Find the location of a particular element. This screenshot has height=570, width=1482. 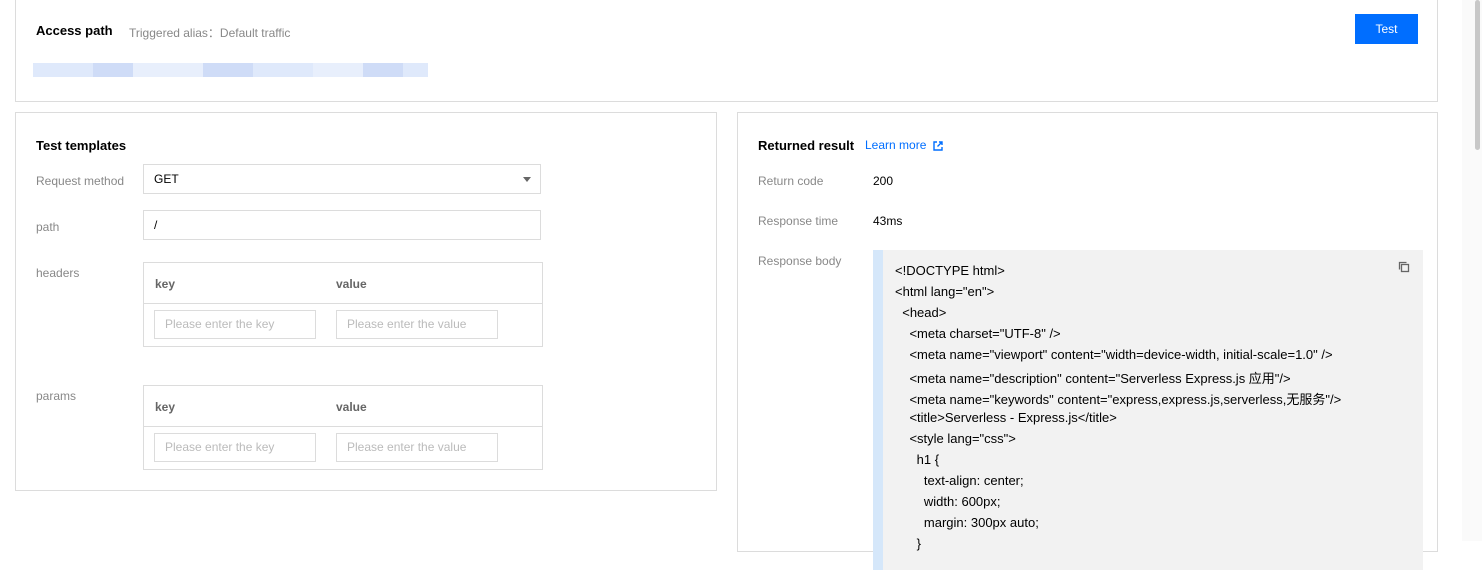

code-line: <meta charset="UTF-8" /> is located at coordinates (978, 333).